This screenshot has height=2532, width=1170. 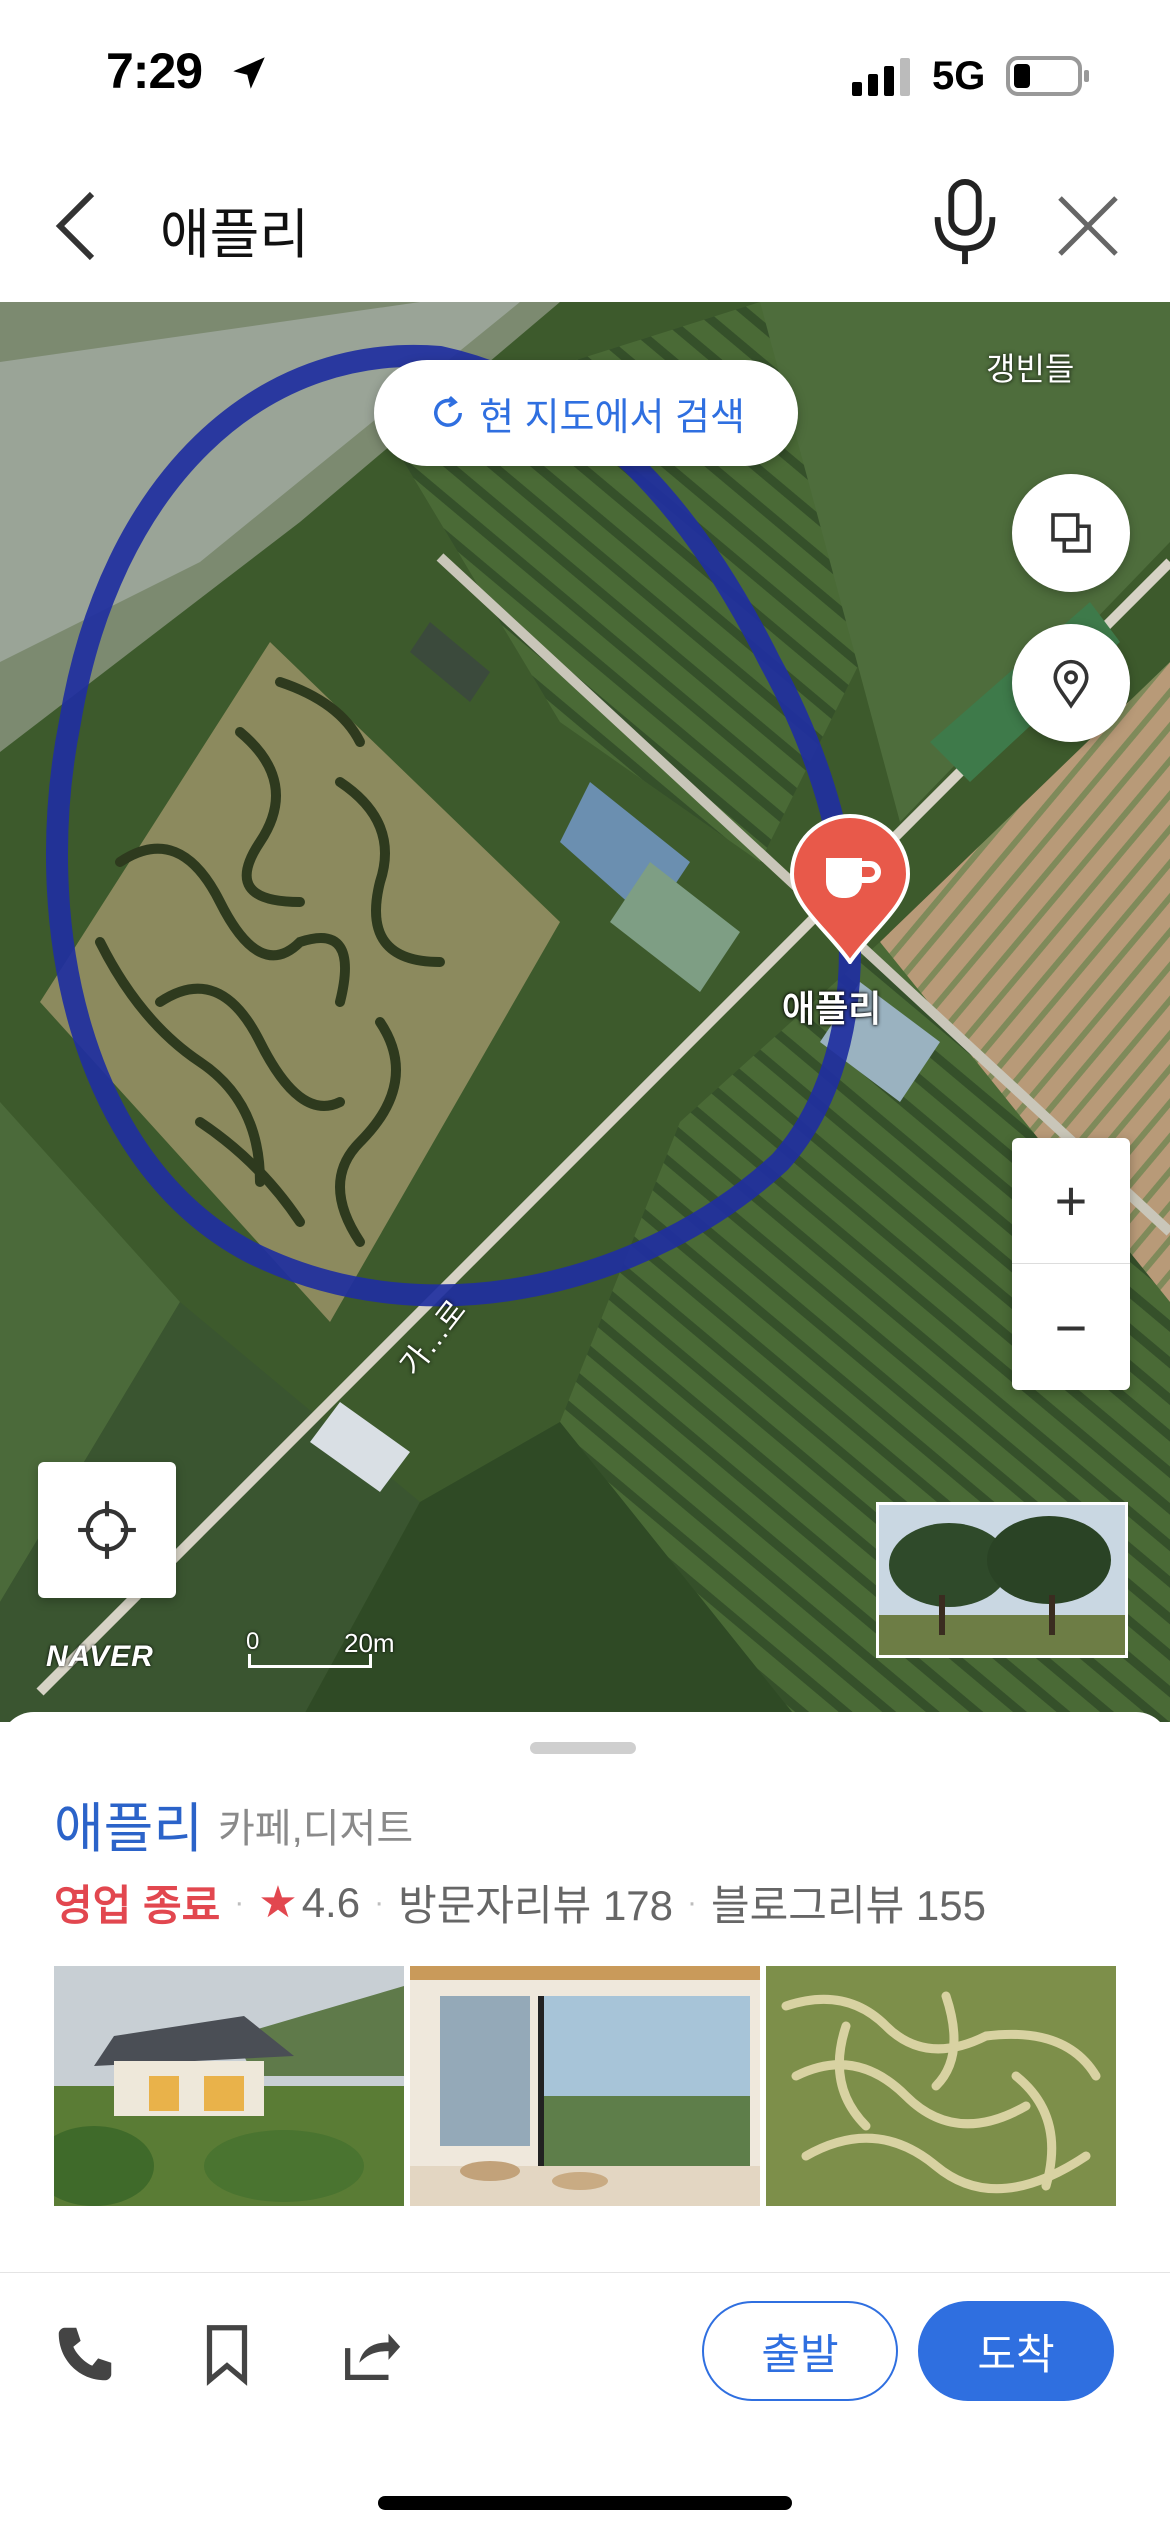 I want to click on place-info-row: 영업 종료 · ★ 4.6 · 방문자리뷰 178 · 블로그리뷰 155, so click(x=520, y=1902).